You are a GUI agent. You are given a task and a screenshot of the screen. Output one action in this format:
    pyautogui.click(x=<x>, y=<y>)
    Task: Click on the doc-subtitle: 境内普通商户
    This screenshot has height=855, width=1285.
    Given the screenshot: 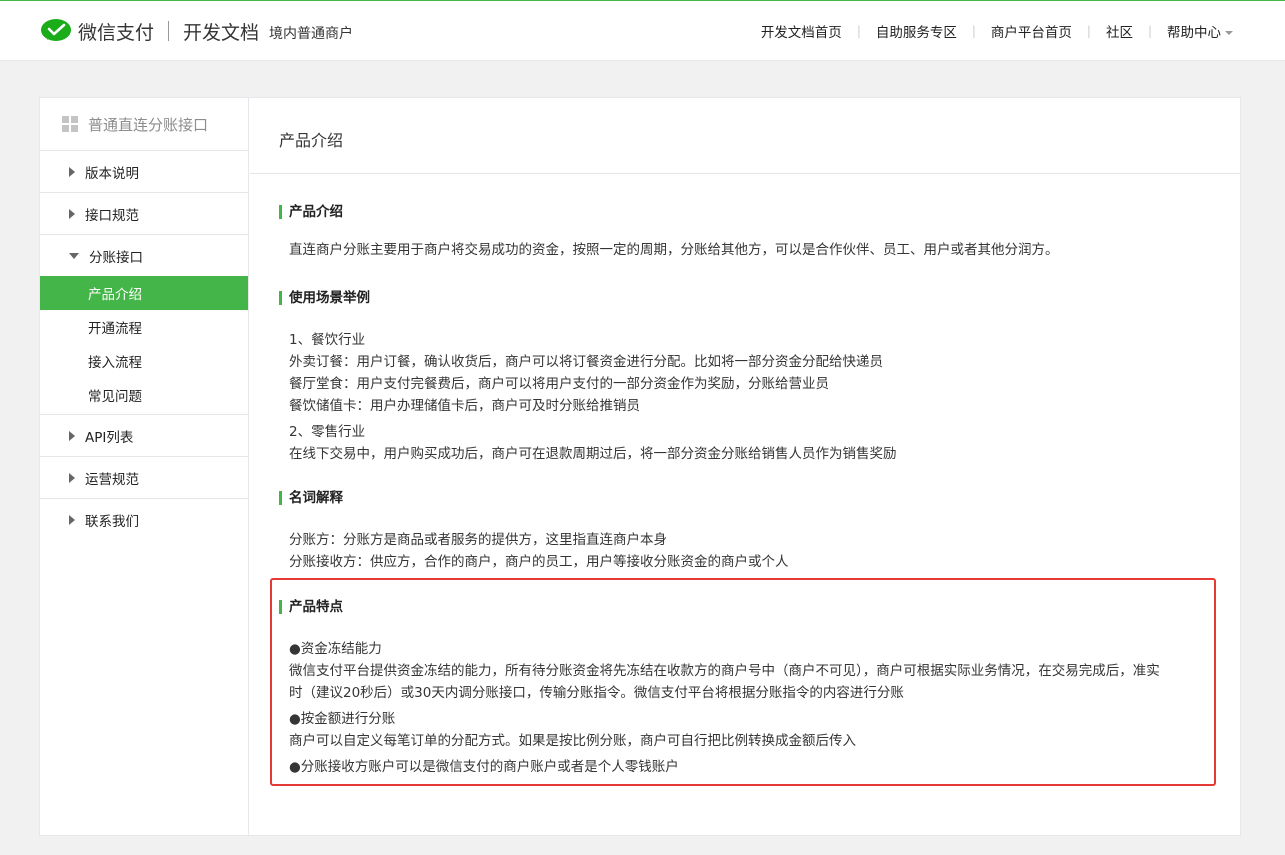 What is the action you would take?
    pyautogui.click(x=311, y=34)
    